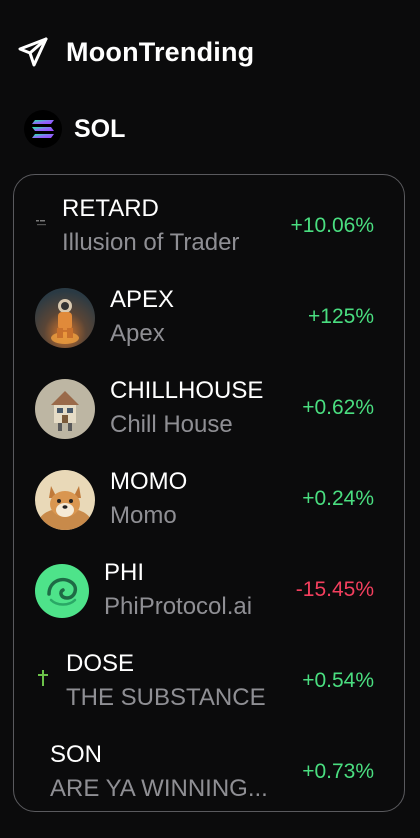 Image resolution: width=420 pixels, height=838 pixels. I want to click on token-symbol: SON, so click(76, 754).